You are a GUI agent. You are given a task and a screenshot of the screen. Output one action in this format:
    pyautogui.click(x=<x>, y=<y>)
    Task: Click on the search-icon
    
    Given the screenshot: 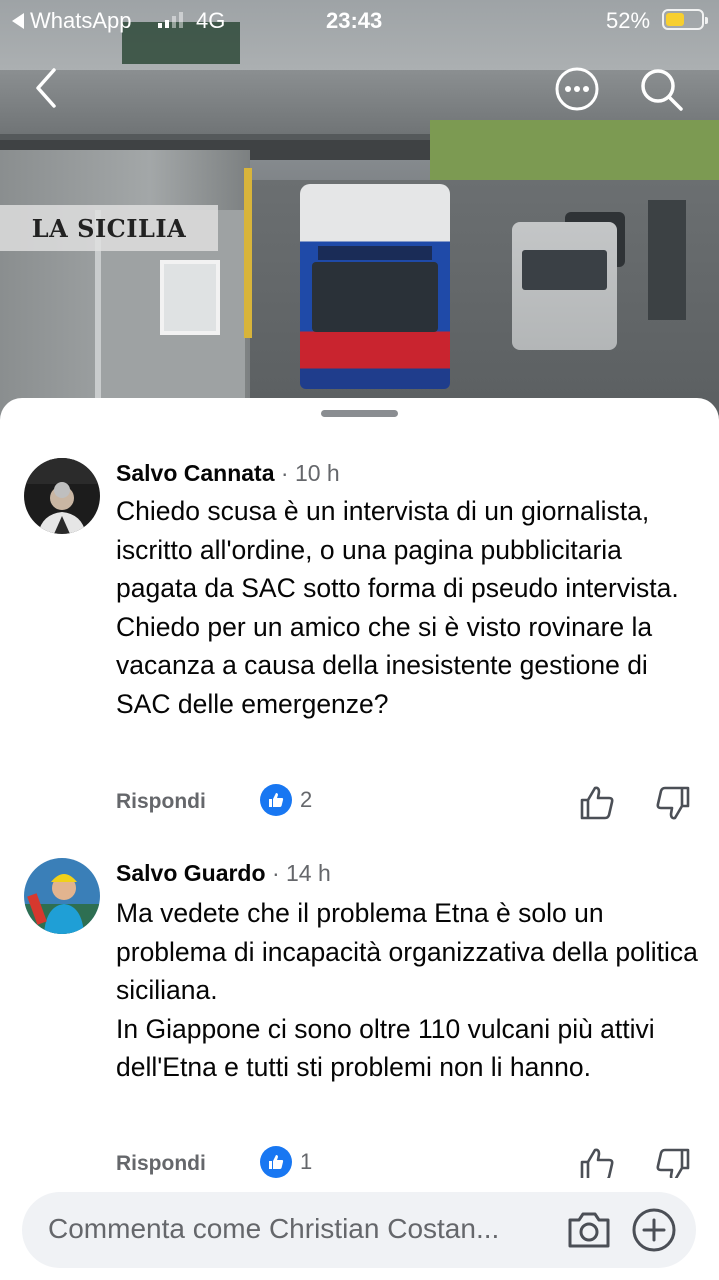 What is the action you would take?
    pyautogui.click(x=661, y=89)
    